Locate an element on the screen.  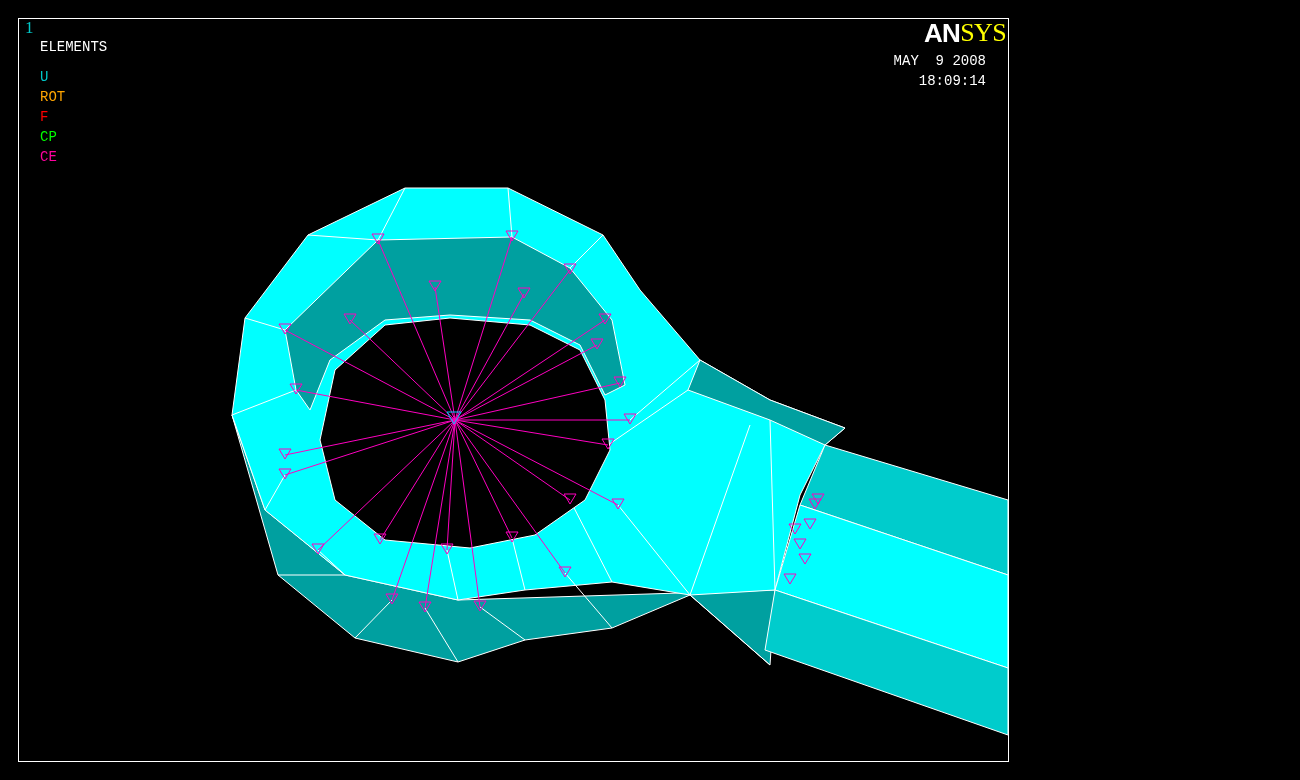
legend-label: ROT is located at coordinates (53, 97).